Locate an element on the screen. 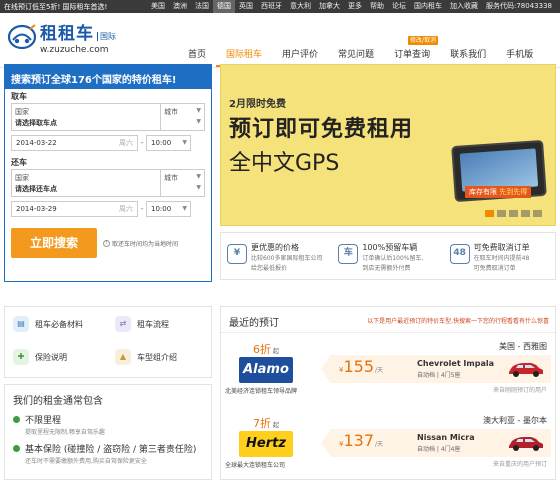 The width and height of the screenshot is (560, 480). help-link: ▲ 车型组介绍 is located at coordinates (146, 357).